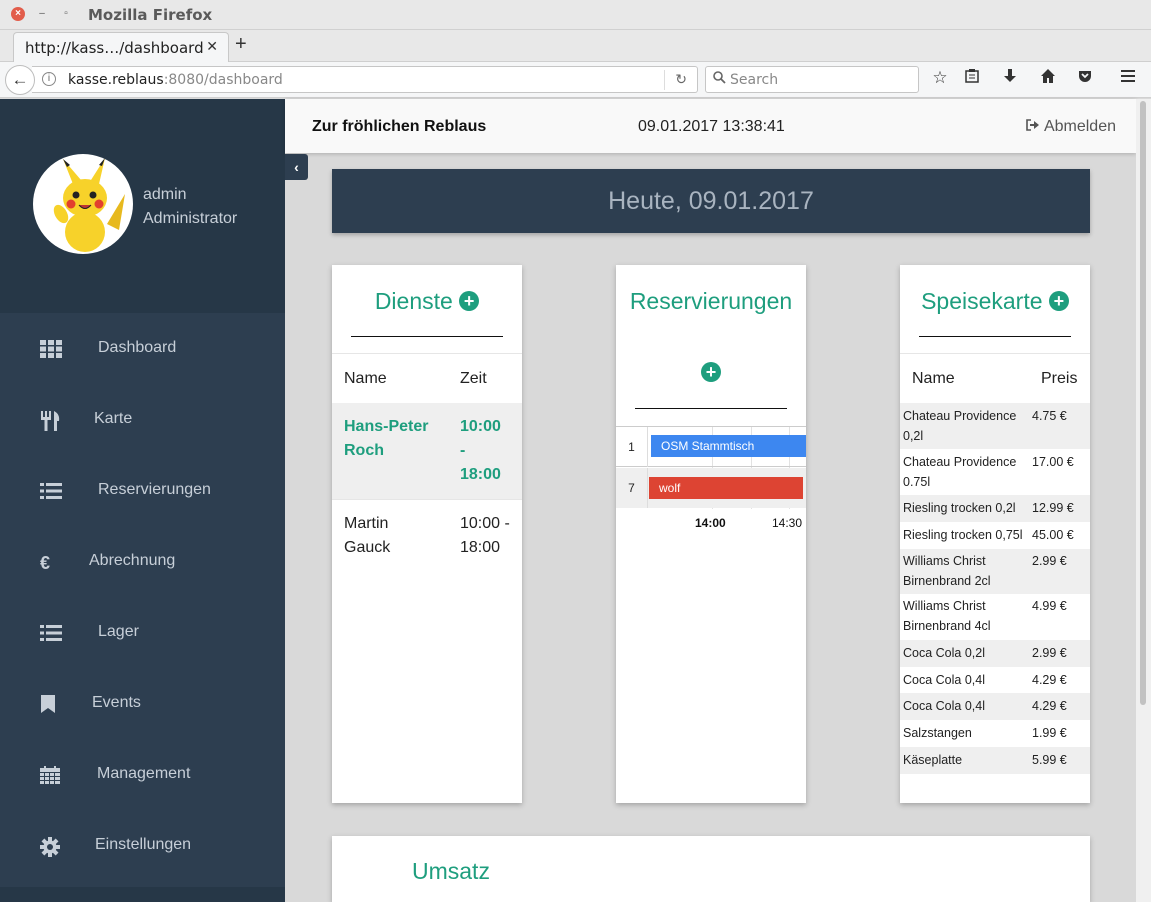  Describe the element at coordinates (132, 560) in the screenshot. I see `sidebar-item-label: Abrechnung` at that location.